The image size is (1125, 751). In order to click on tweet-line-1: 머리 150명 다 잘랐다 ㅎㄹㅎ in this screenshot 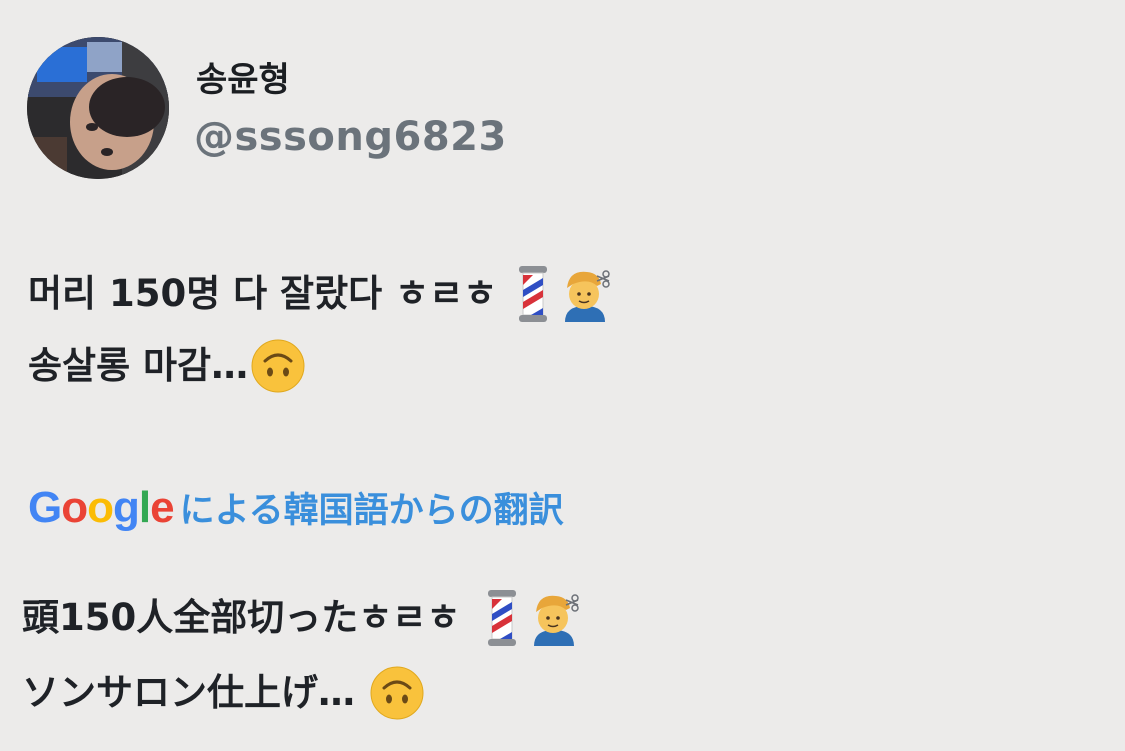, I will do `click(320, 294)`.